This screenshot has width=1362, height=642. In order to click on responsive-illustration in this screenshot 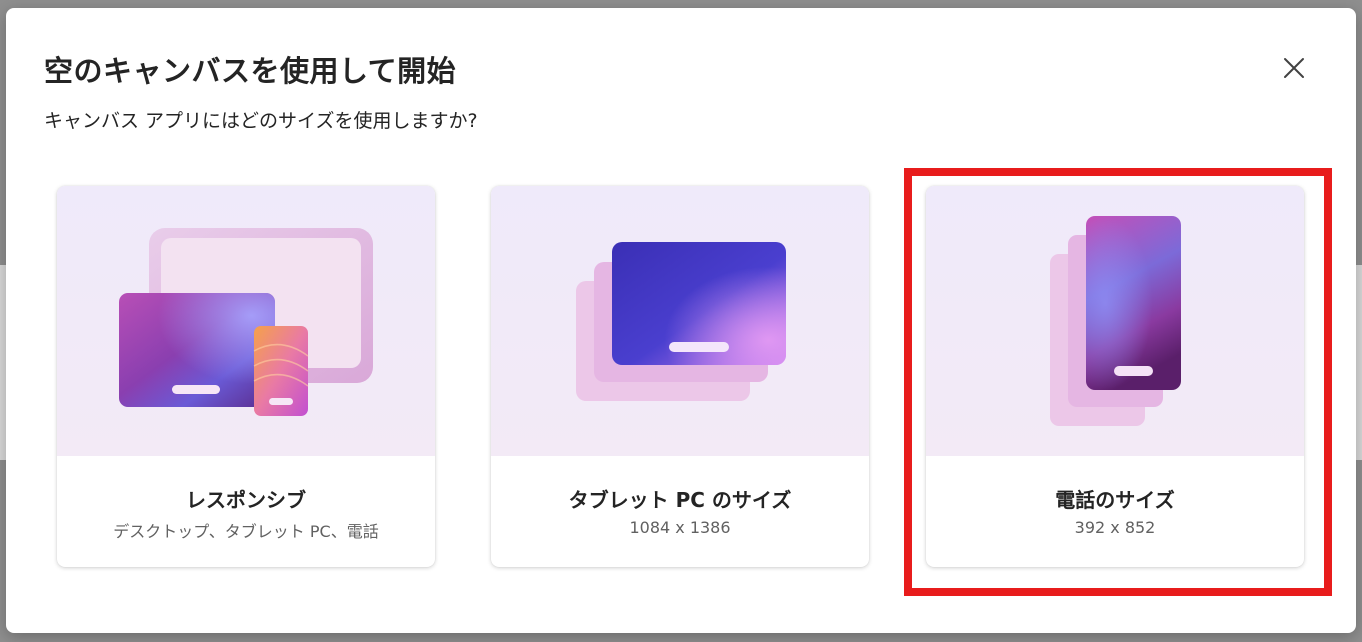, I will do `click(246, 321)`.